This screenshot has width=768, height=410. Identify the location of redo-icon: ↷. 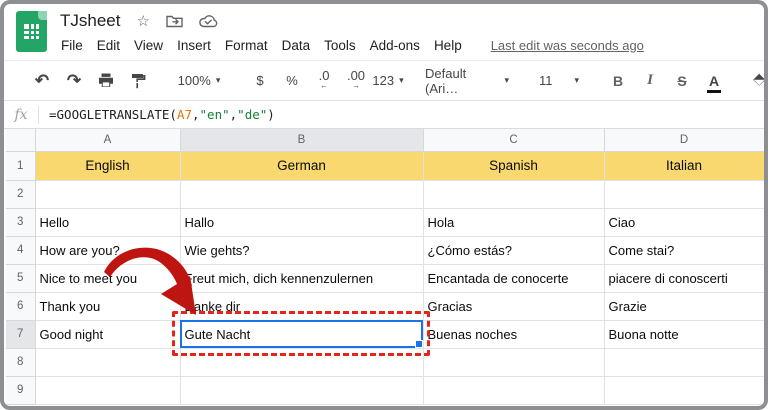
(74, 81).